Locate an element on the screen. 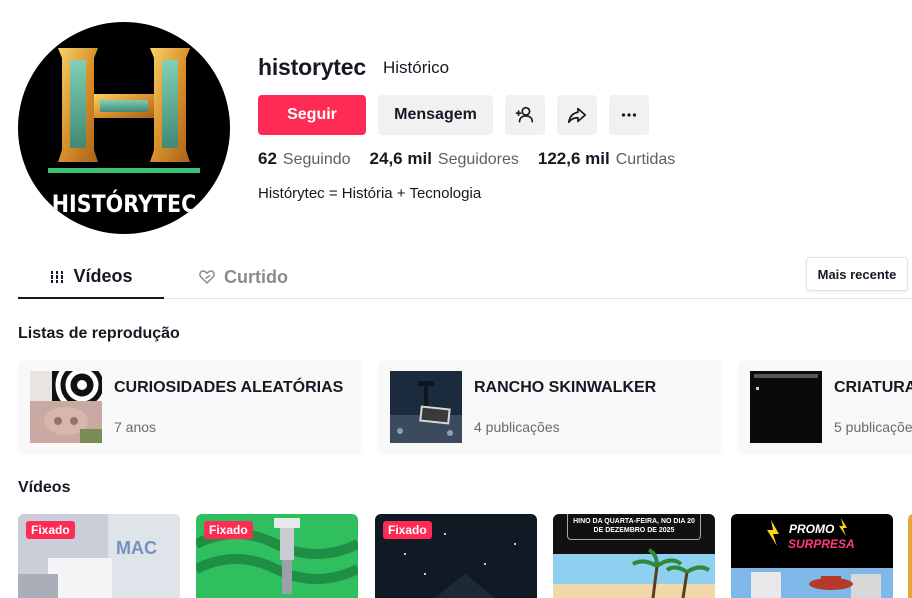  playlist-card: RANCHO SKINWALKER 4 publicações is located at coordinates (550, 407).